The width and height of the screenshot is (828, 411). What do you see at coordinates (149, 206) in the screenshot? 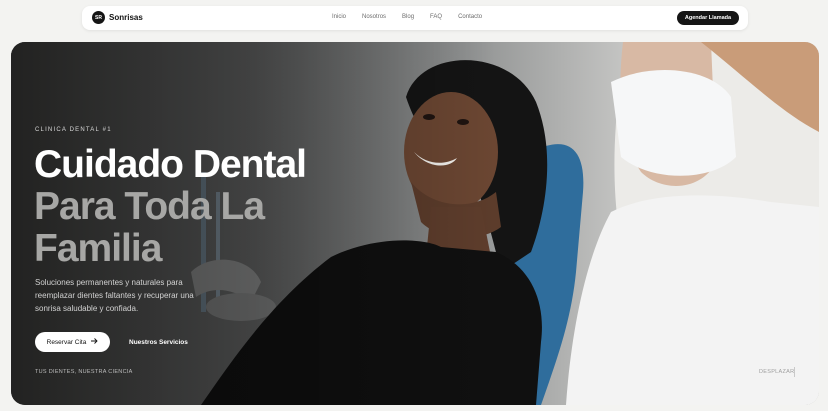
I see `headline-line-2: Para Toda La` at bounding box center [149, 206].